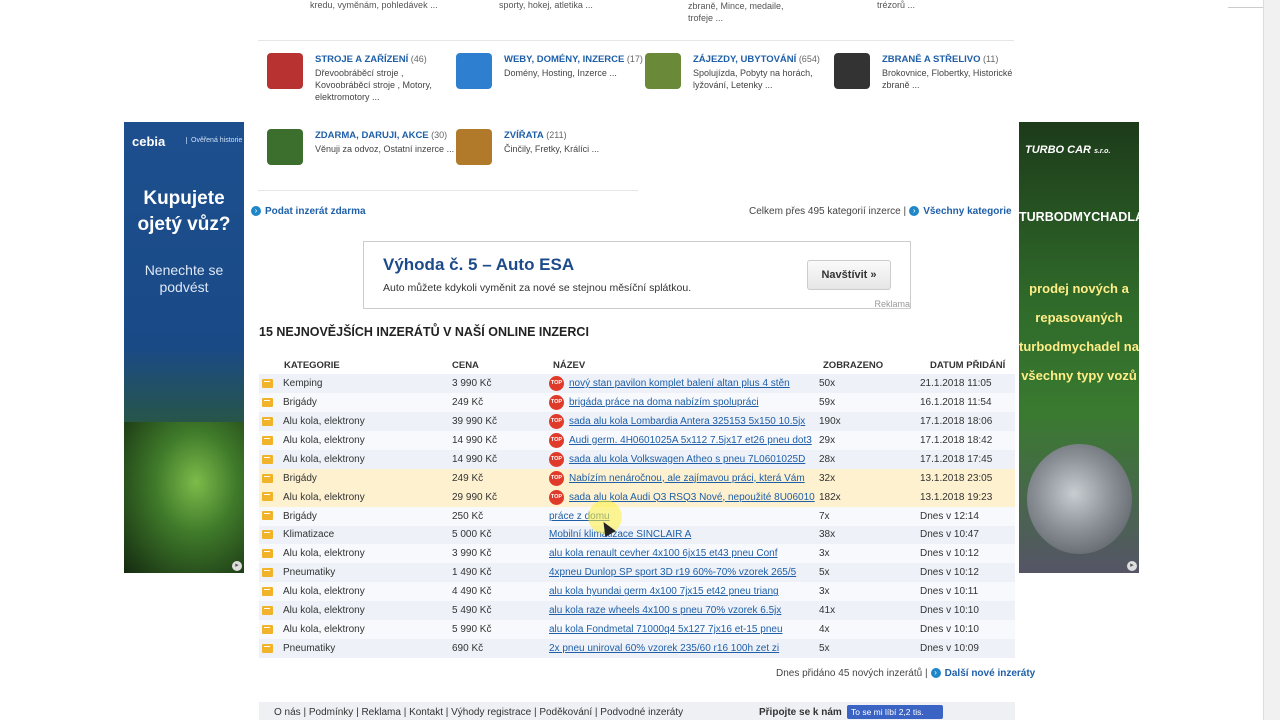  Describe the element at coordinates (479, 264) in the screenshot. I see `banner-title: Výhoda č. 5 – Auto ESA` at that location.